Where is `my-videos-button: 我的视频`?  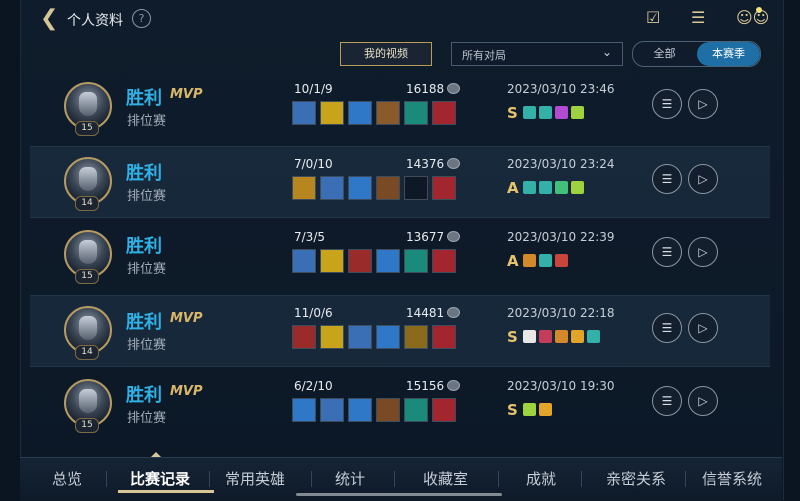 my-videos-button: 我的视频 is located at coordinates (386, 54).